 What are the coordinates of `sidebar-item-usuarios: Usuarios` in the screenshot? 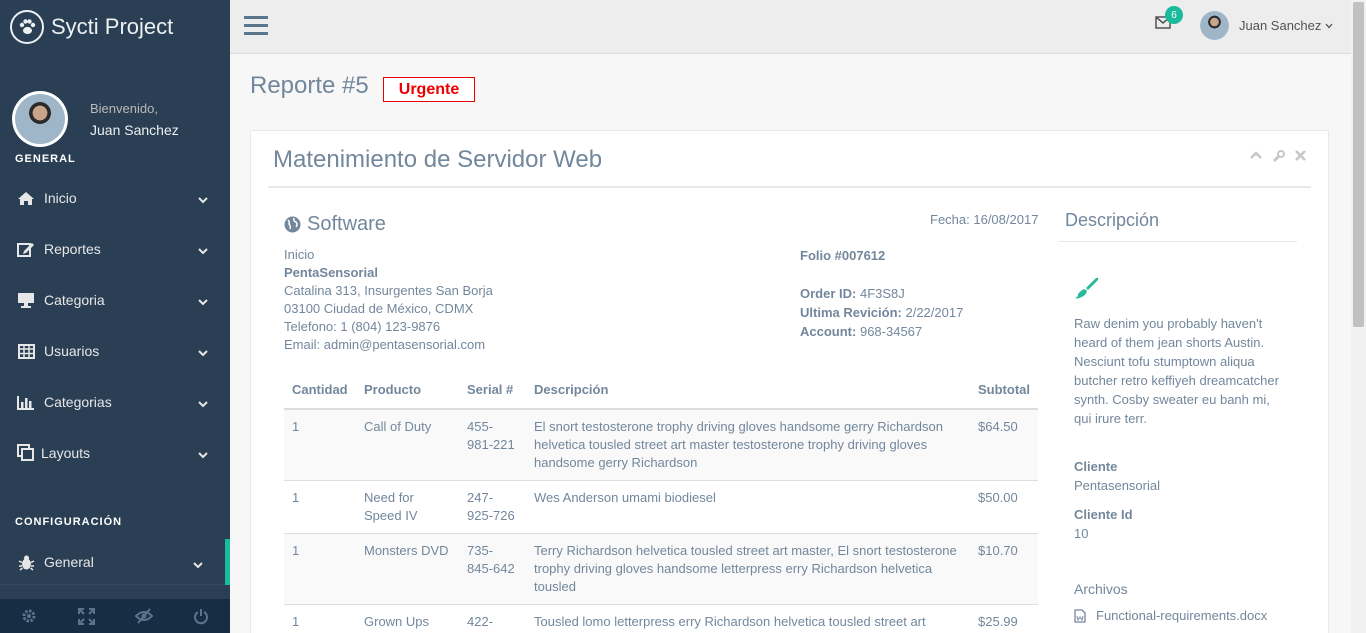 It's located at (115, 351).